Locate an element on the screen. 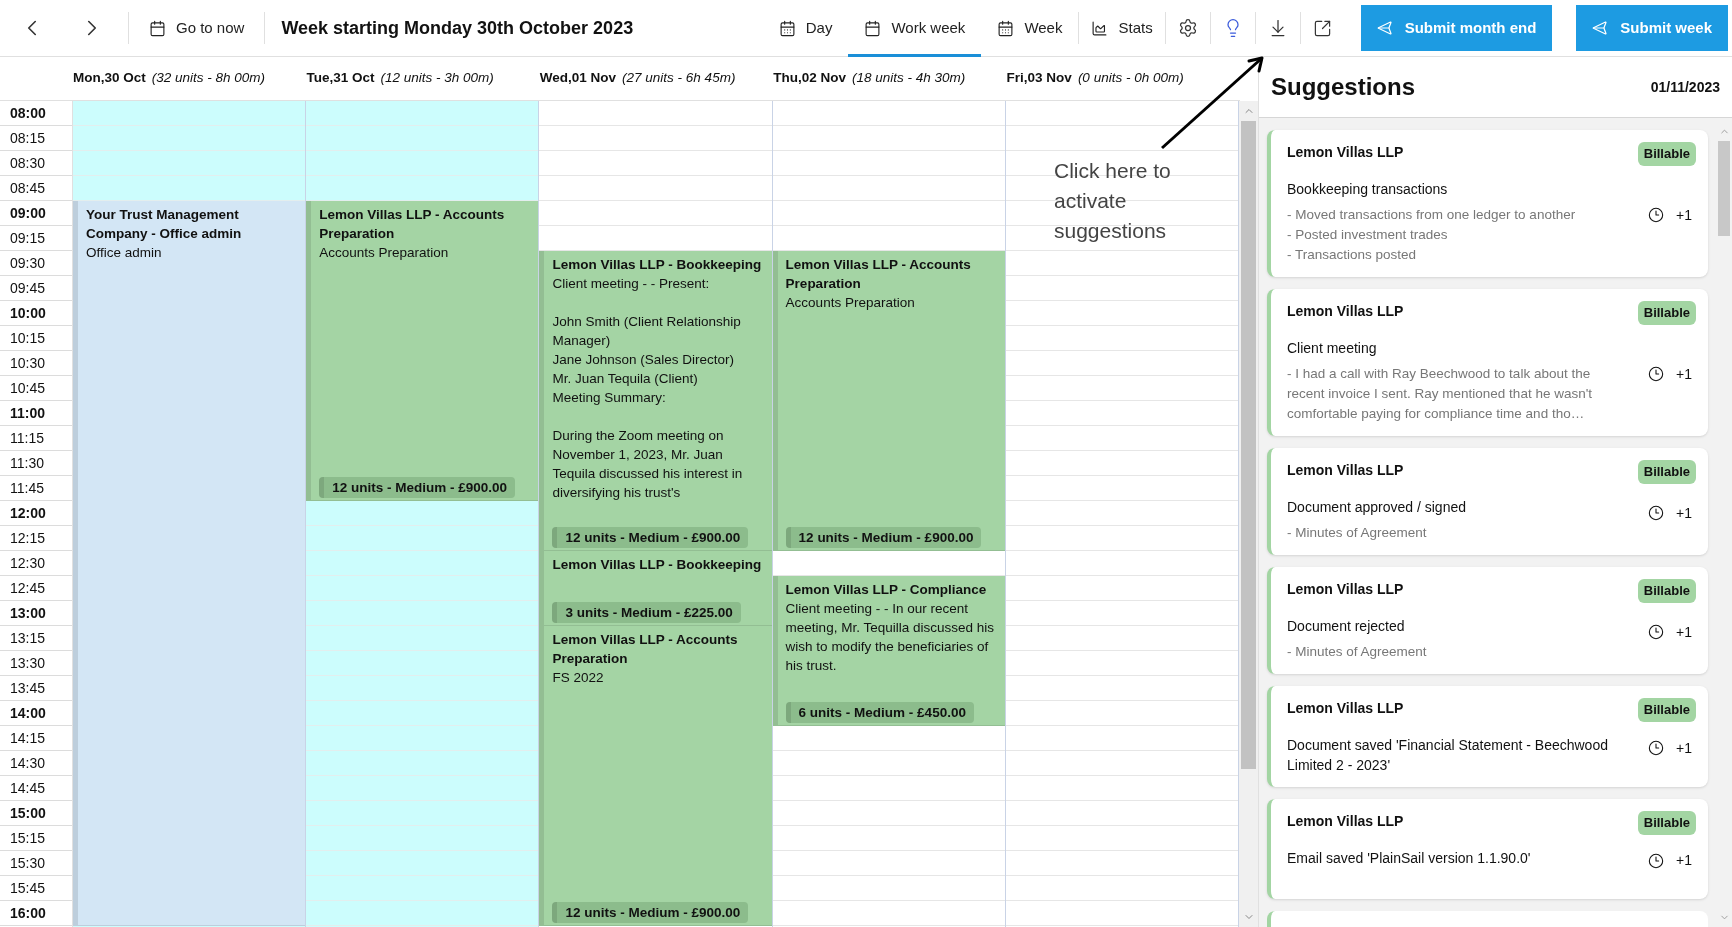 The image size is (1732, 927). stats-button: Stats is located at coordinates (1122, 28).